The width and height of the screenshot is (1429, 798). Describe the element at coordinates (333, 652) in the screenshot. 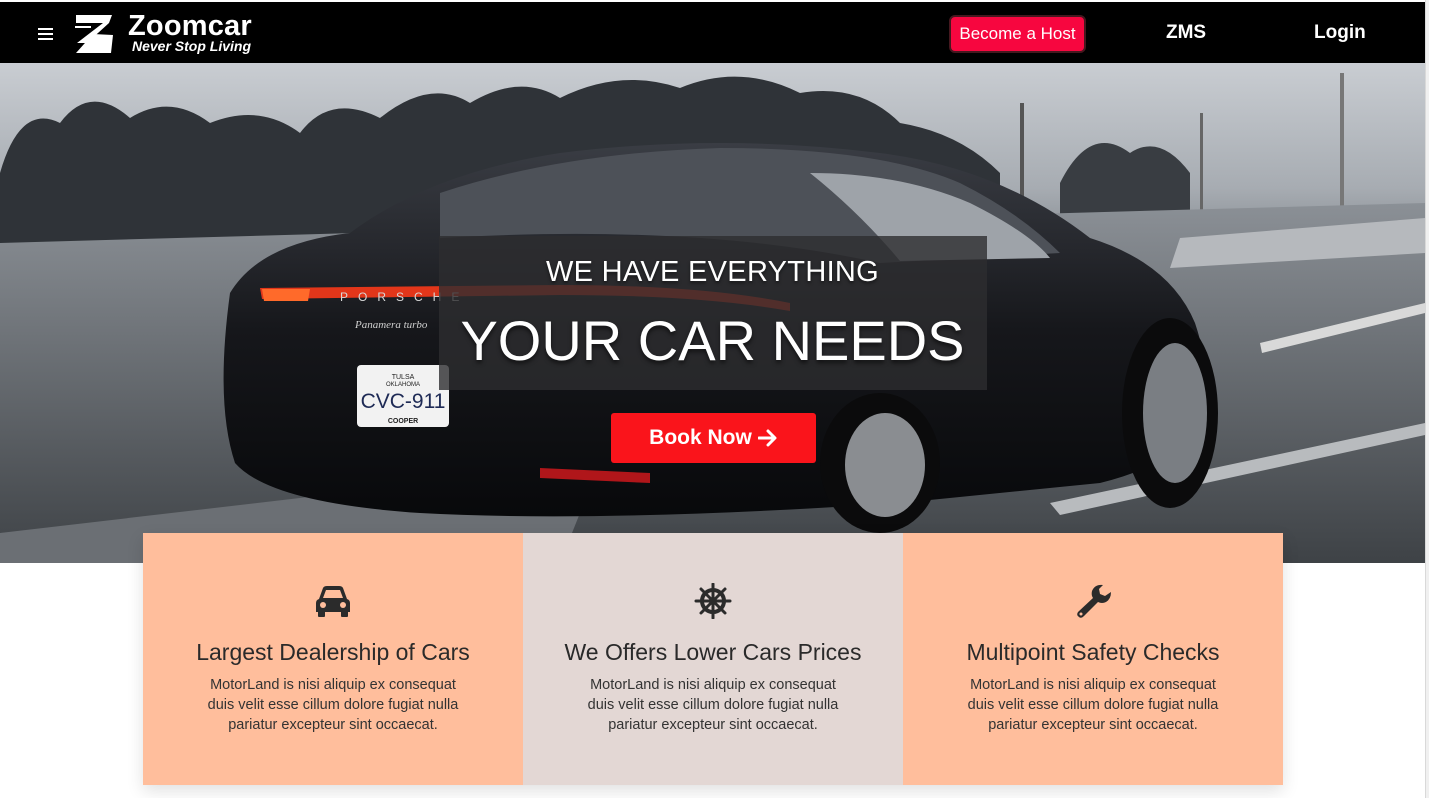

I see `feature-title: Largest Dealership of Cars` at that location.